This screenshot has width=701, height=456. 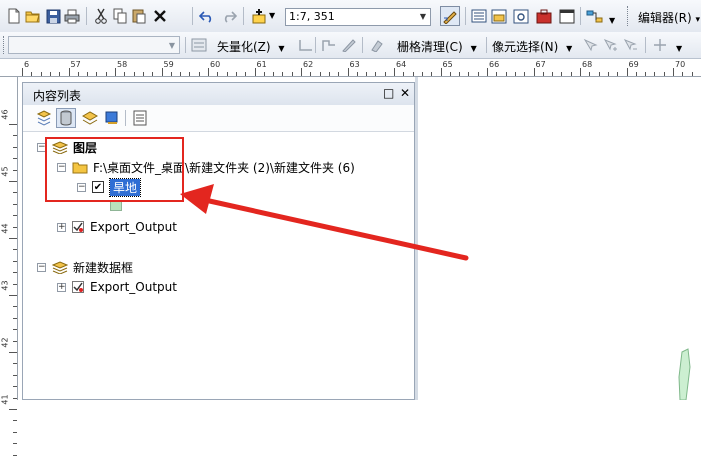 What do you see at coordinates (139, 16) in the screenshot?
I see `paste-icon` at bounding box center [139, 16].